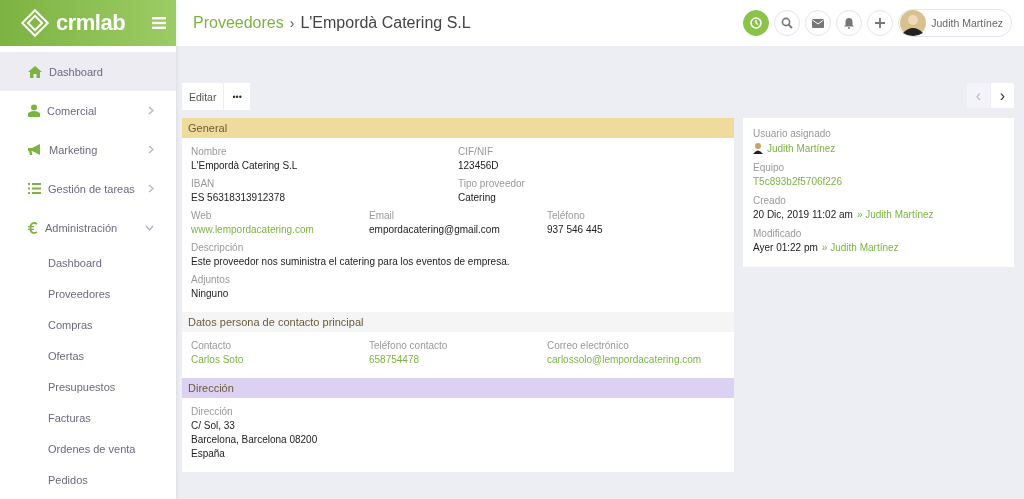 The height and width of the screenshot is (499, 1024). I want to click on field-label: Nombre, so click(209, 151).